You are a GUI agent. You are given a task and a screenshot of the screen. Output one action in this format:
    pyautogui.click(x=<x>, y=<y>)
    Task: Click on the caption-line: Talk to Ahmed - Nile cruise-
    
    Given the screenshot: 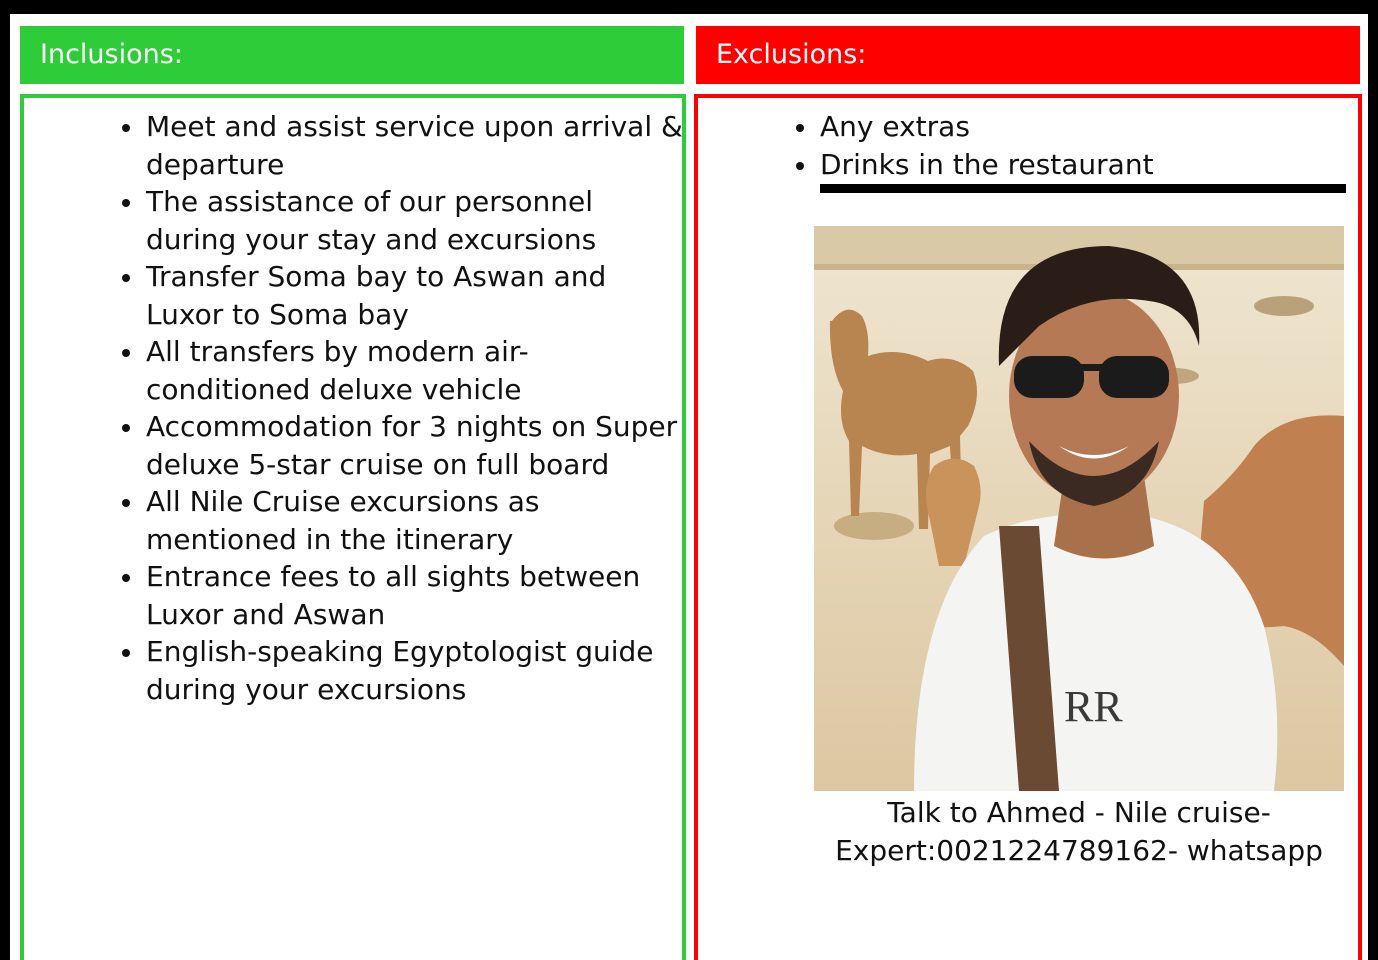 What is the action you would take?
    pyautogui.click(x=1079, y=812)
    